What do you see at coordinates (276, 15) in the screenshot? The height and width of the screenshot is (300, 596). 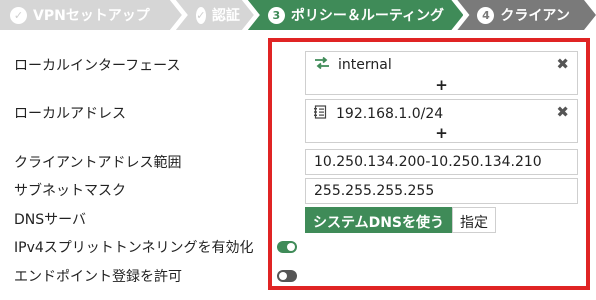 I see `step-number-icon: 3` at bounding box center [276, 15].